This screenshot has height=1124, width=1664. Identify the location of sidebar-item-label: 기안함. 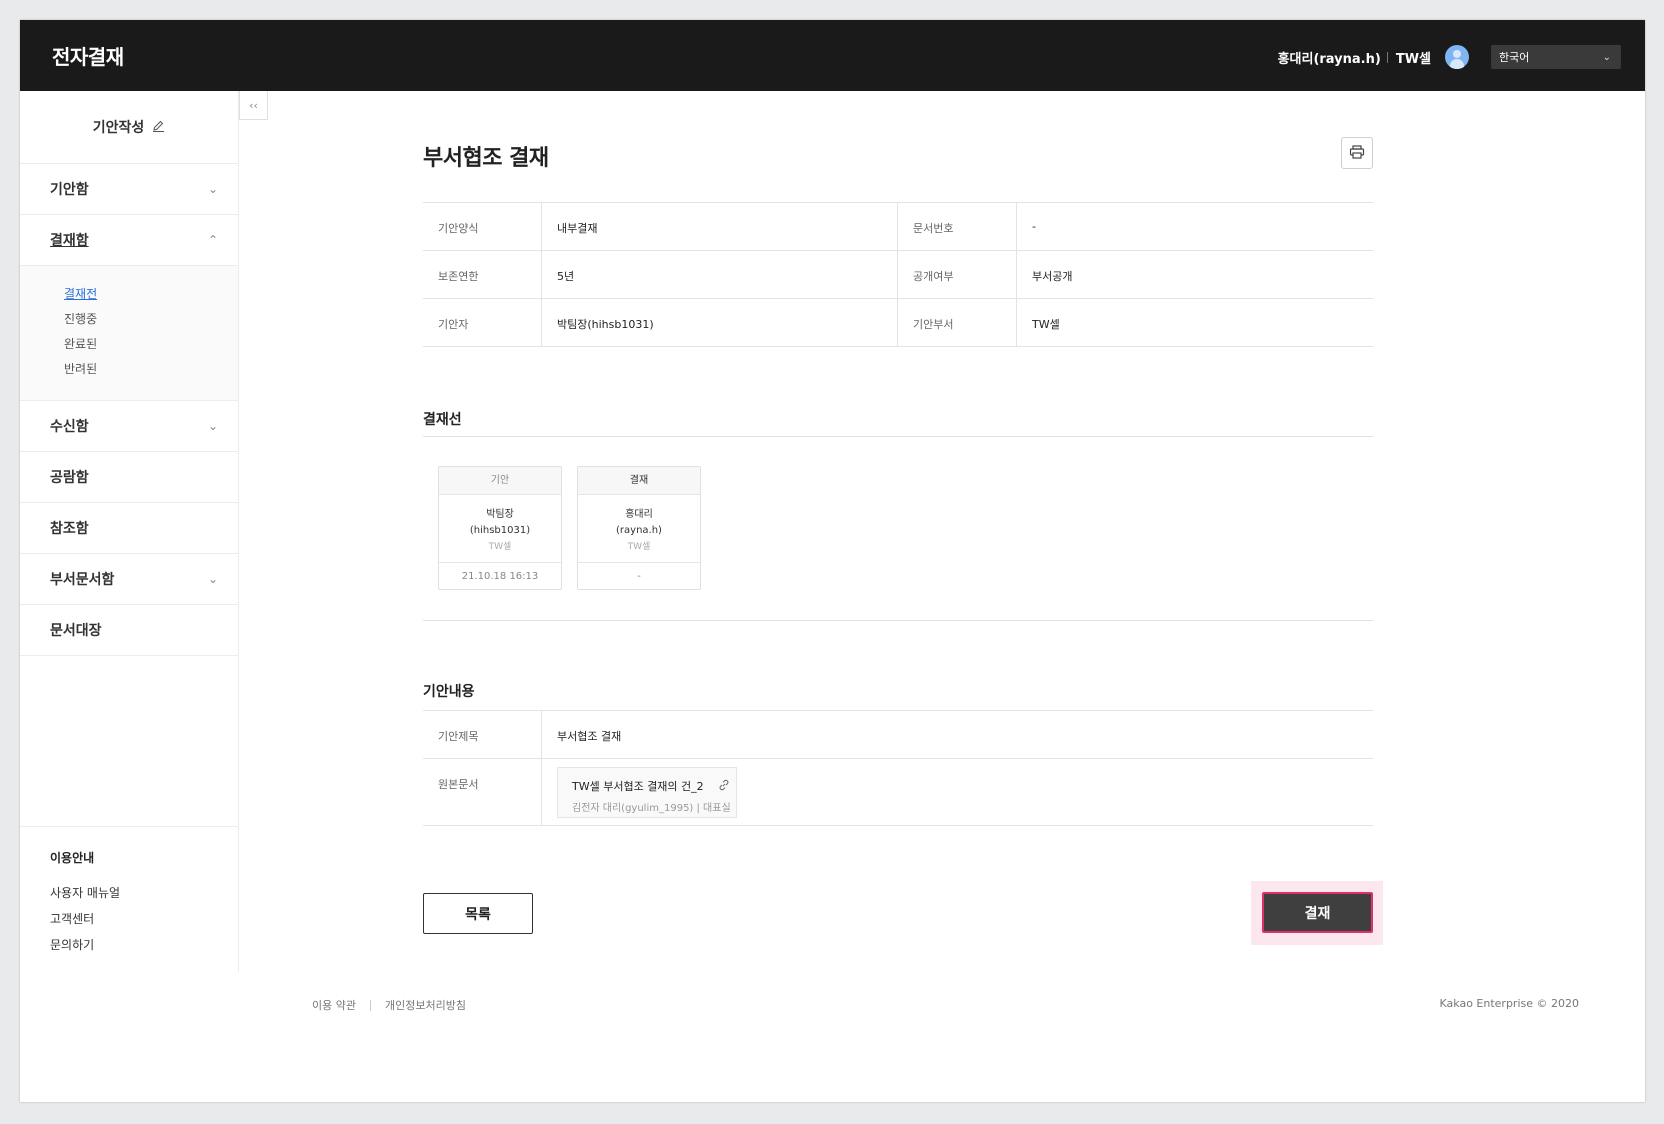
(69, 190).